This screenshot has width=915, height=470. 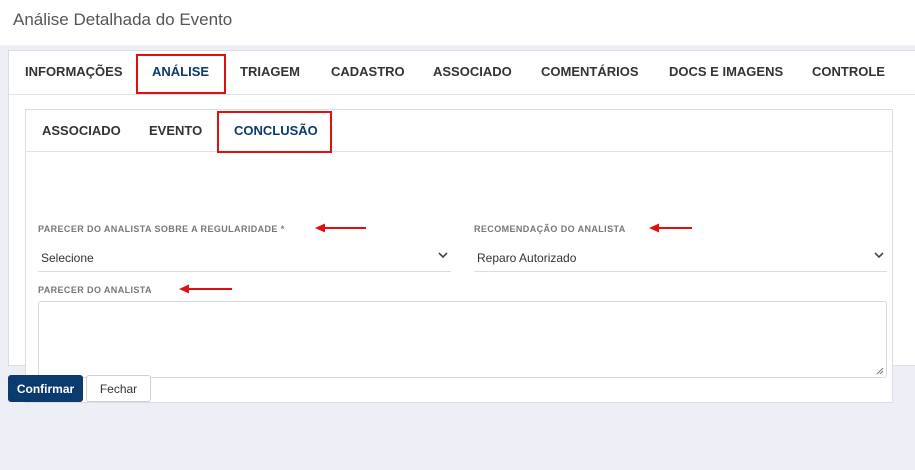 I want to click on subtab-conclusao-highlight, so click(x=274, y=132).